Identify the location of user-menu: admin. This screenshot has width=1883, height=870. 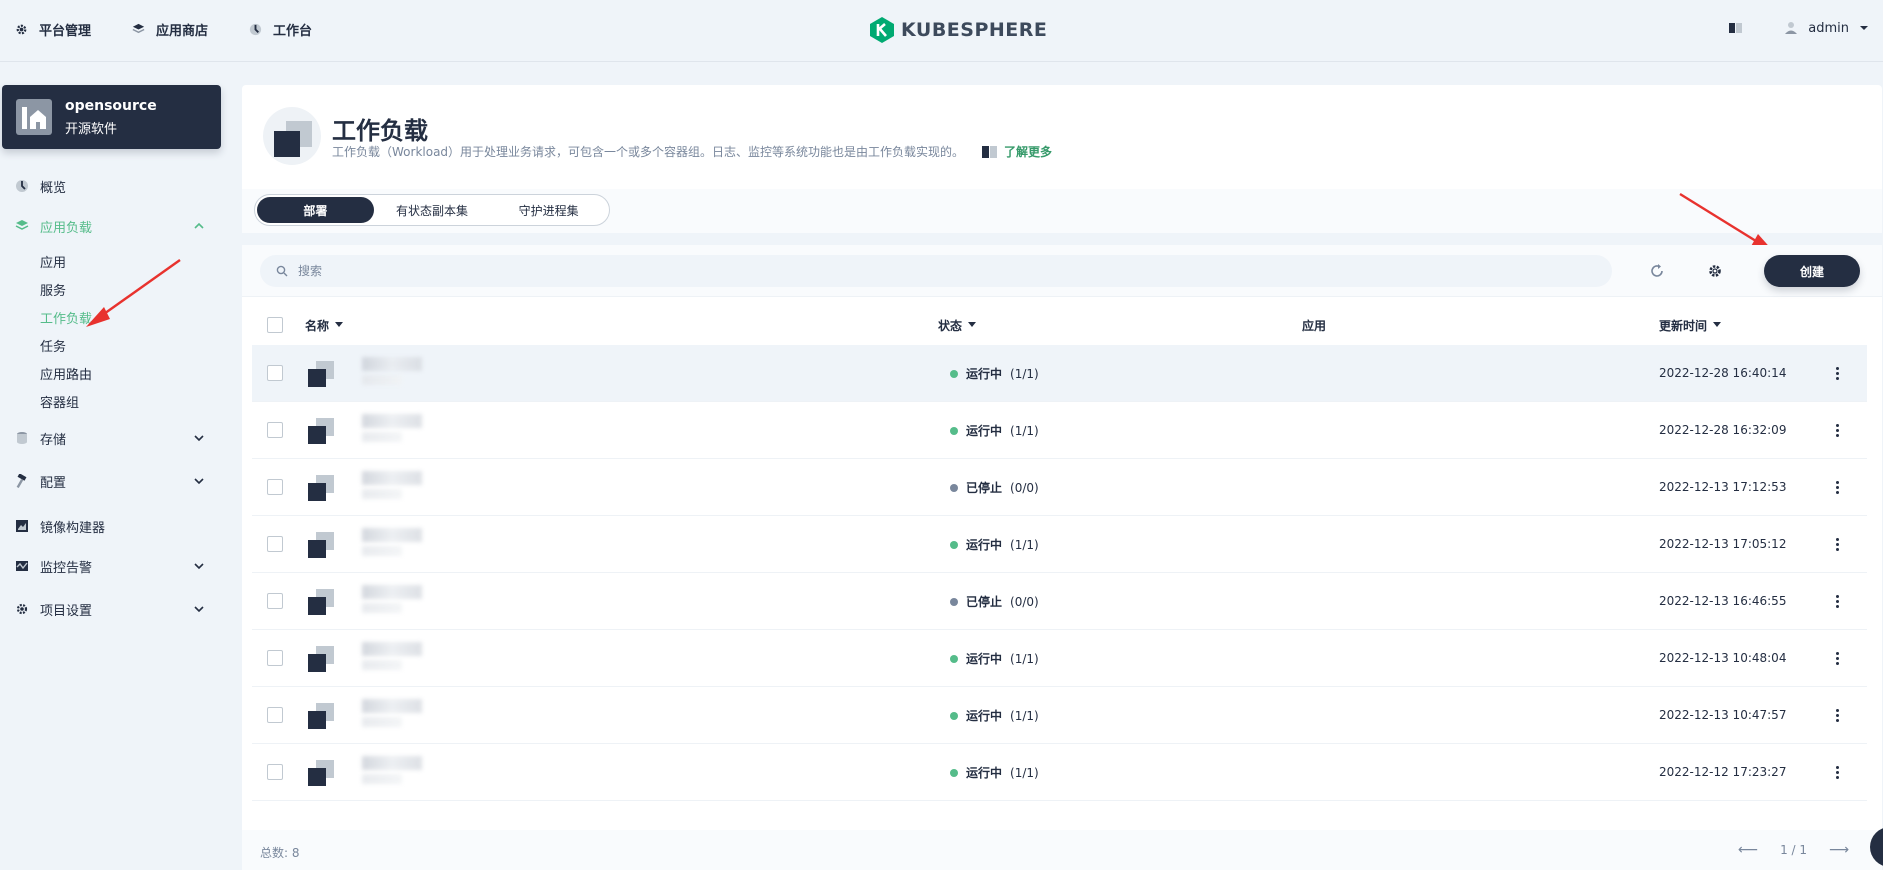
(1826, 28).